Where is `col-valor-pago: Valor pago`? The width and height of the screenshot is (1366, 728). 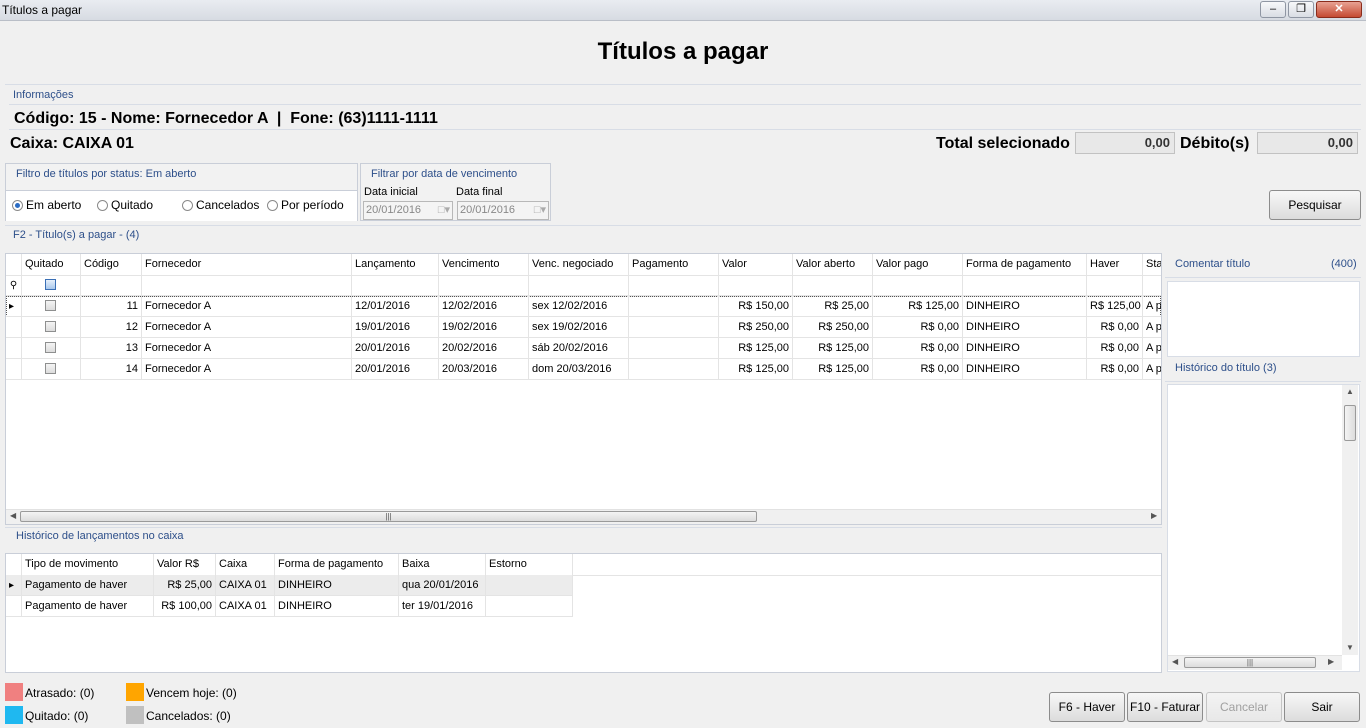
col-valor-pago: Valor pago is located at coordinates (918, 264).